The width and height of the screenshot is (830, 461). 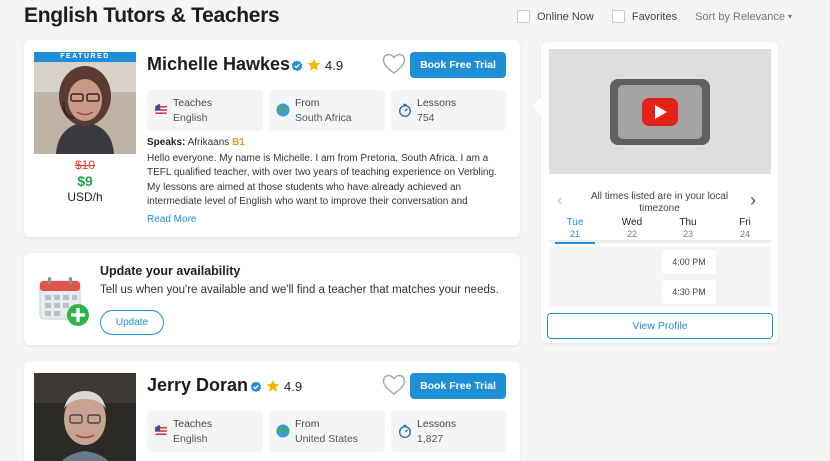 What do you see at coordinates (197, 385) in the screenshot?
I see `tutor-name: Jerry Doran` at bounding box center [197, 385].